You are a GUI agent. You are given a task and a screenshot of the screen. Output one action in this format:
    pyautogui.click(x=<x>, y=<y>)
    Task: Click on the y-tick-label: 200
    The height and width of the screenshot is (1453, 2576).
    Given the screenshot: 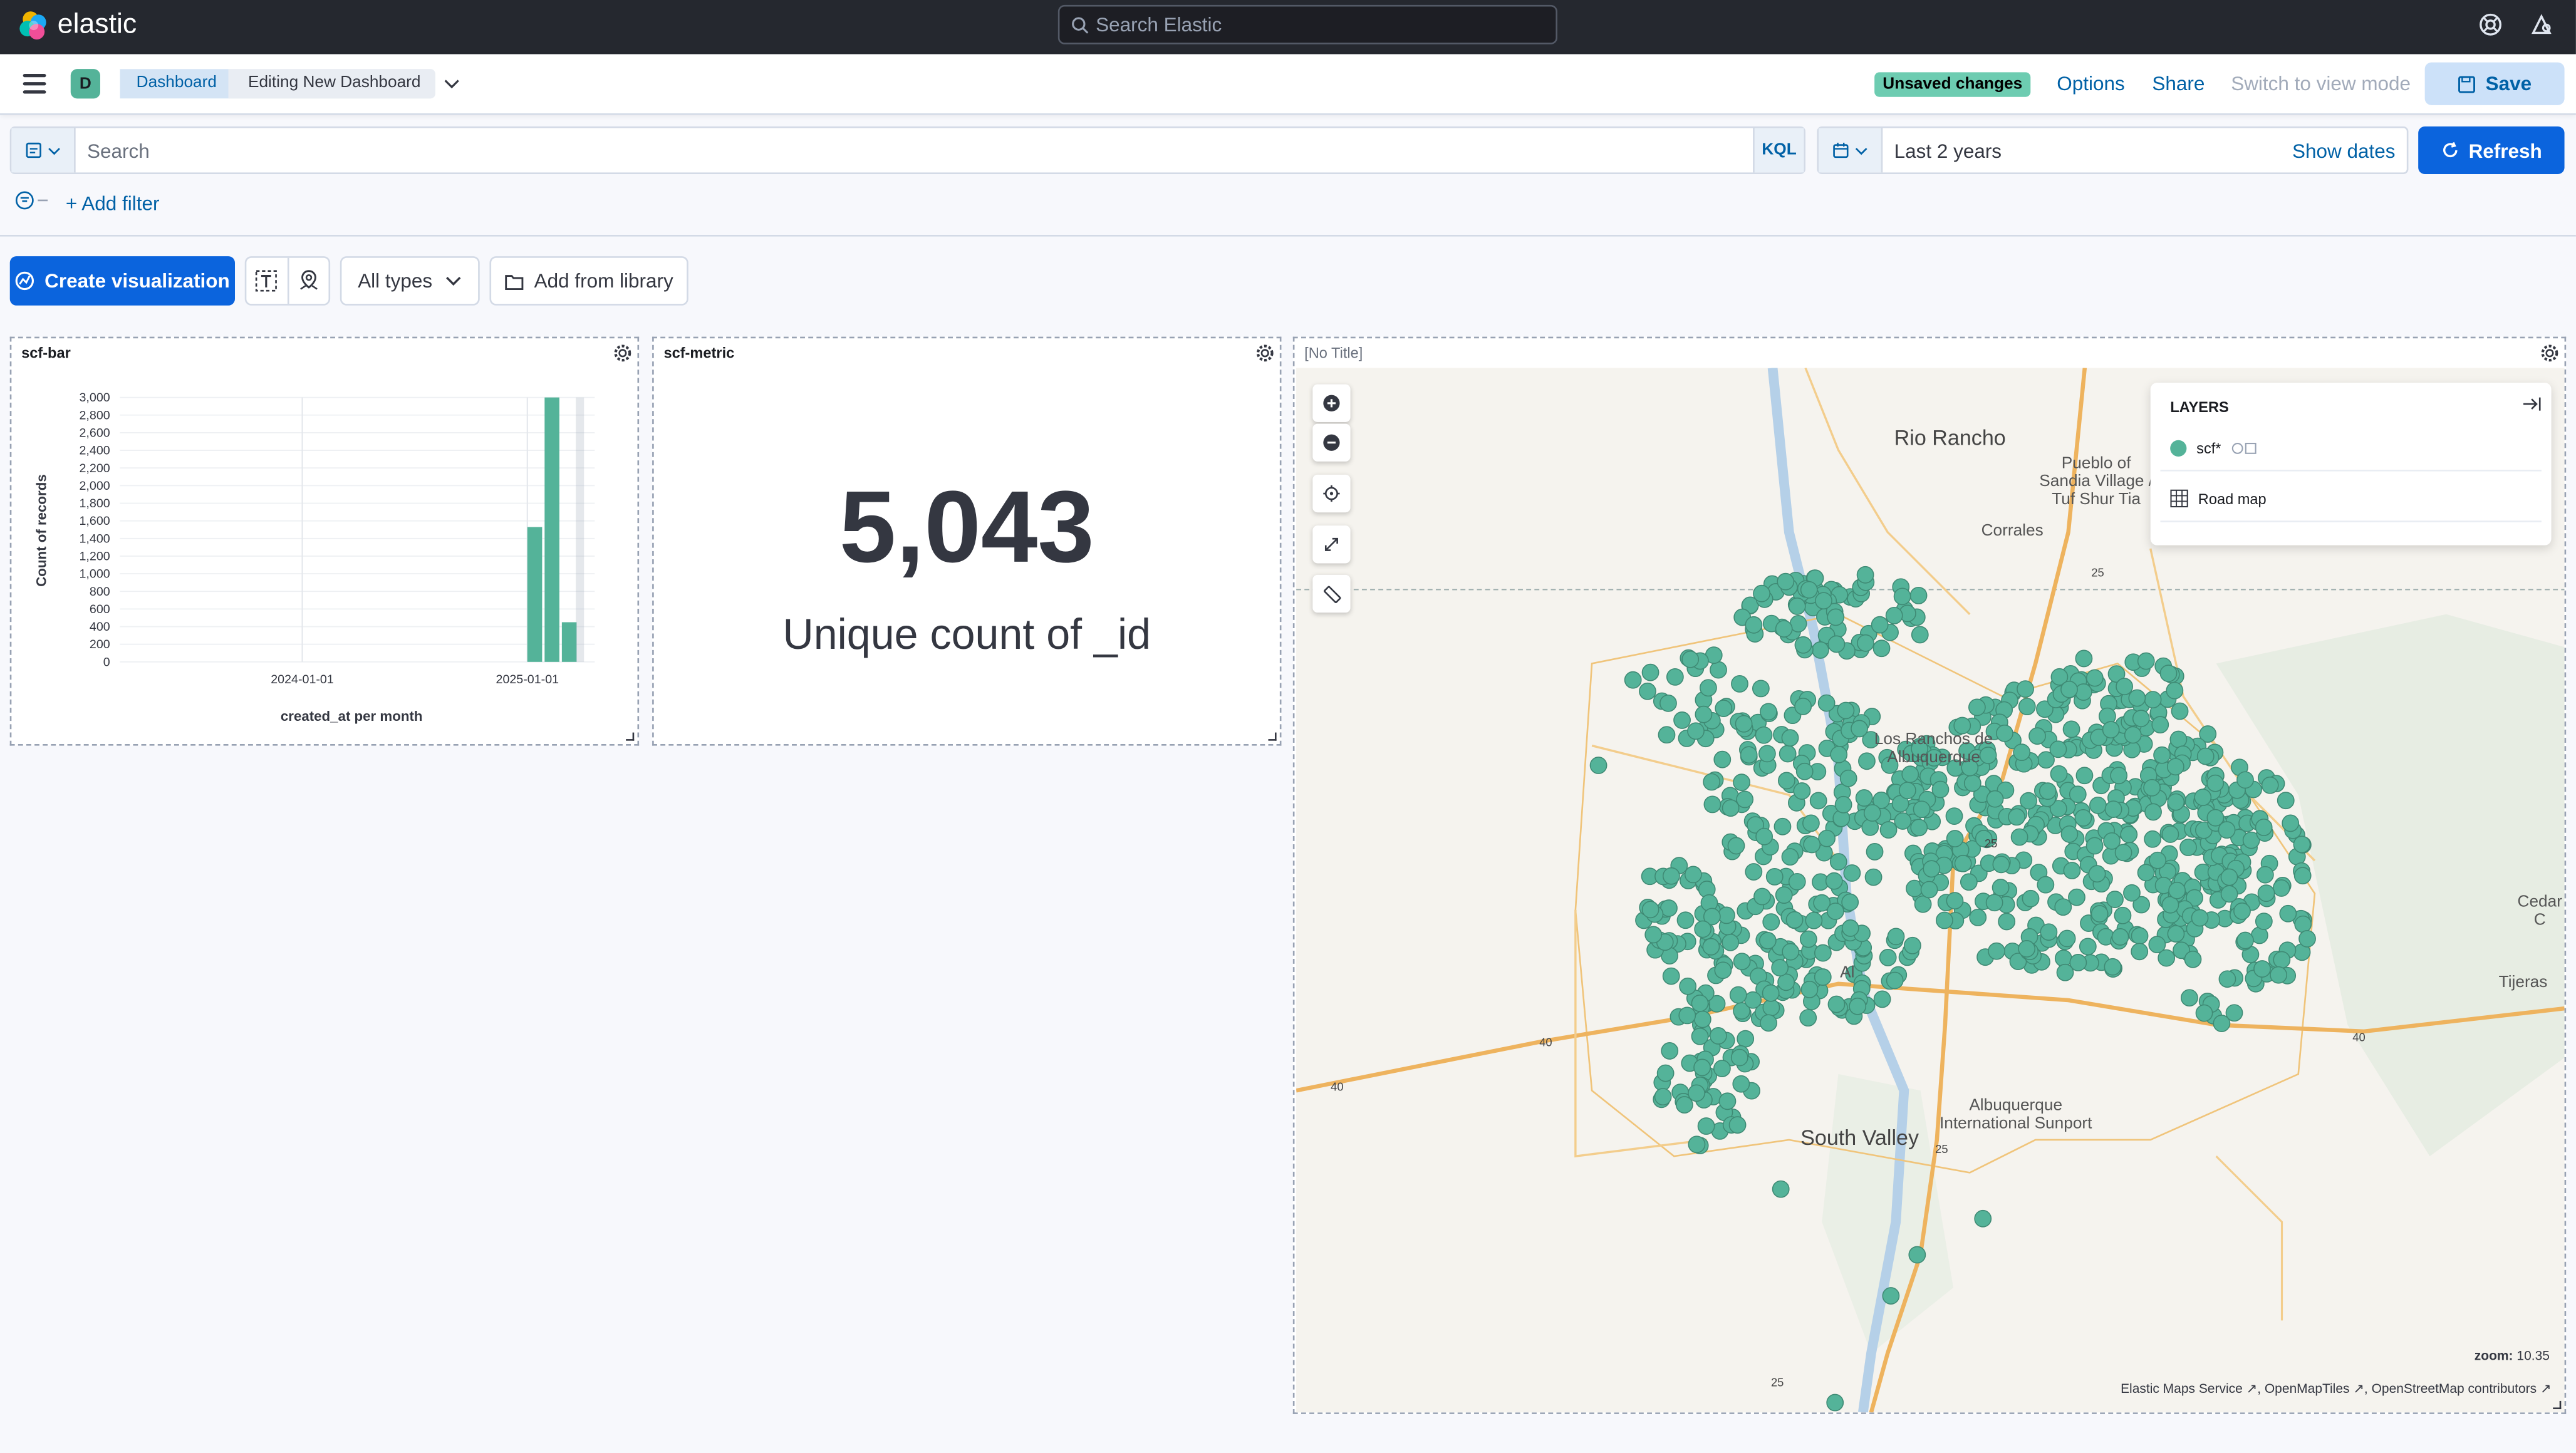 What is the action you would take?
    pyautogui.click(x=100, y=644)
    